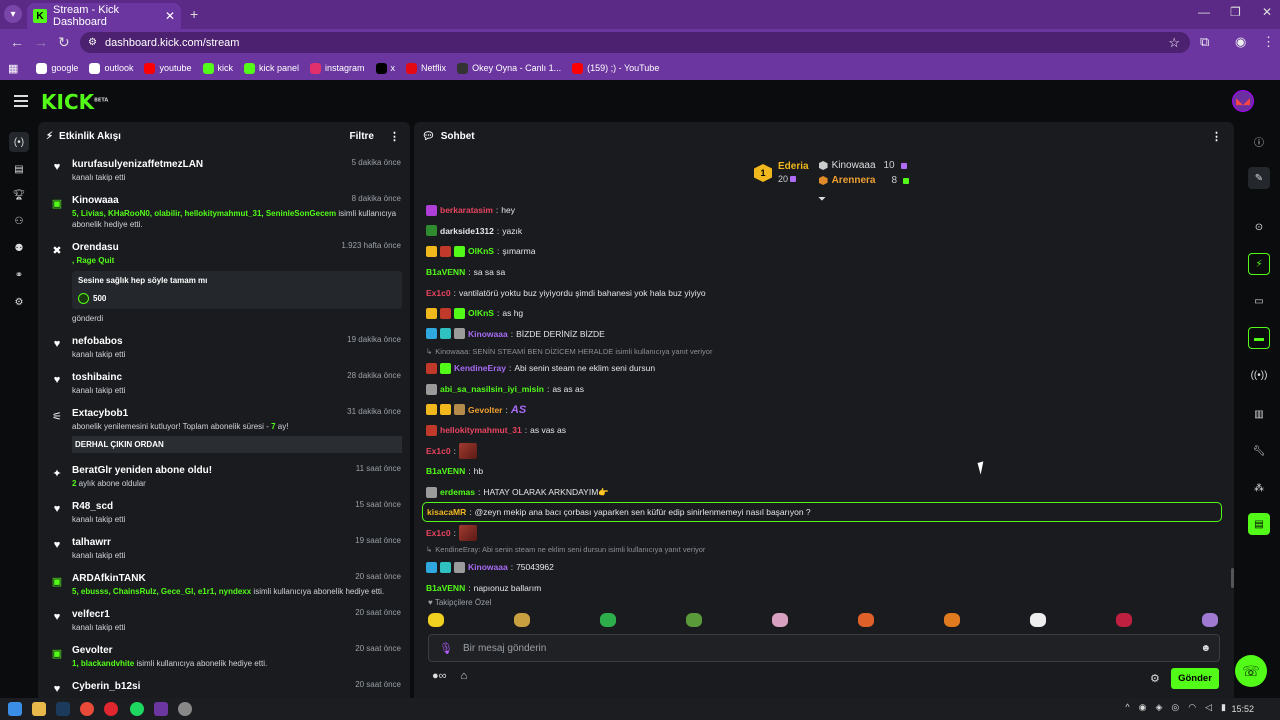 This screenshot has height=720, width=1280. I want to click on apps-grid-icon: ▦, so click(13, 68).